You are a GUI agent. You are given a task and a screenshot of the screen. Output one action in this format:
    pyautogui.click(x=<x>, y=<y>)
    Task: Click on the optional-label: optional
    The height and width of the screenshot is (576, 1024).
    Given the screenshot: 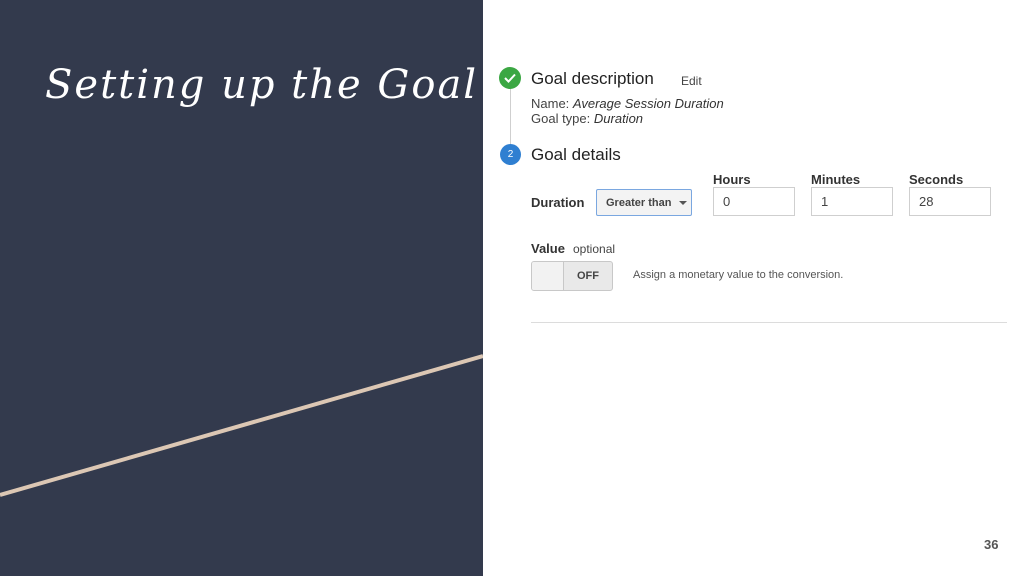 What is the action you would take?
    pyautogui.click(x=594, y=249)
    